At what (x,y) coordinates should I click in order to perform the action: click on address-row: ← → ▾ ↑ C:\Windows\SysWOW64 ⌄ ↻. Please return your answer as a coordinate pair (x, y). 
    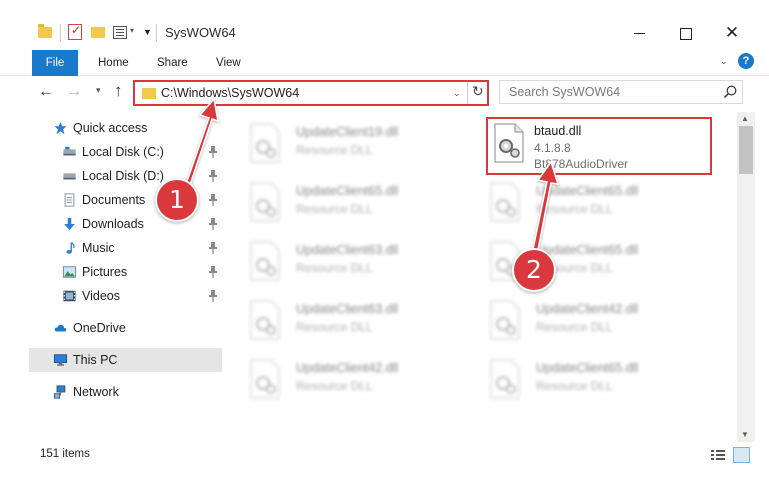
    Looking at the image, I should click on (384, 93).